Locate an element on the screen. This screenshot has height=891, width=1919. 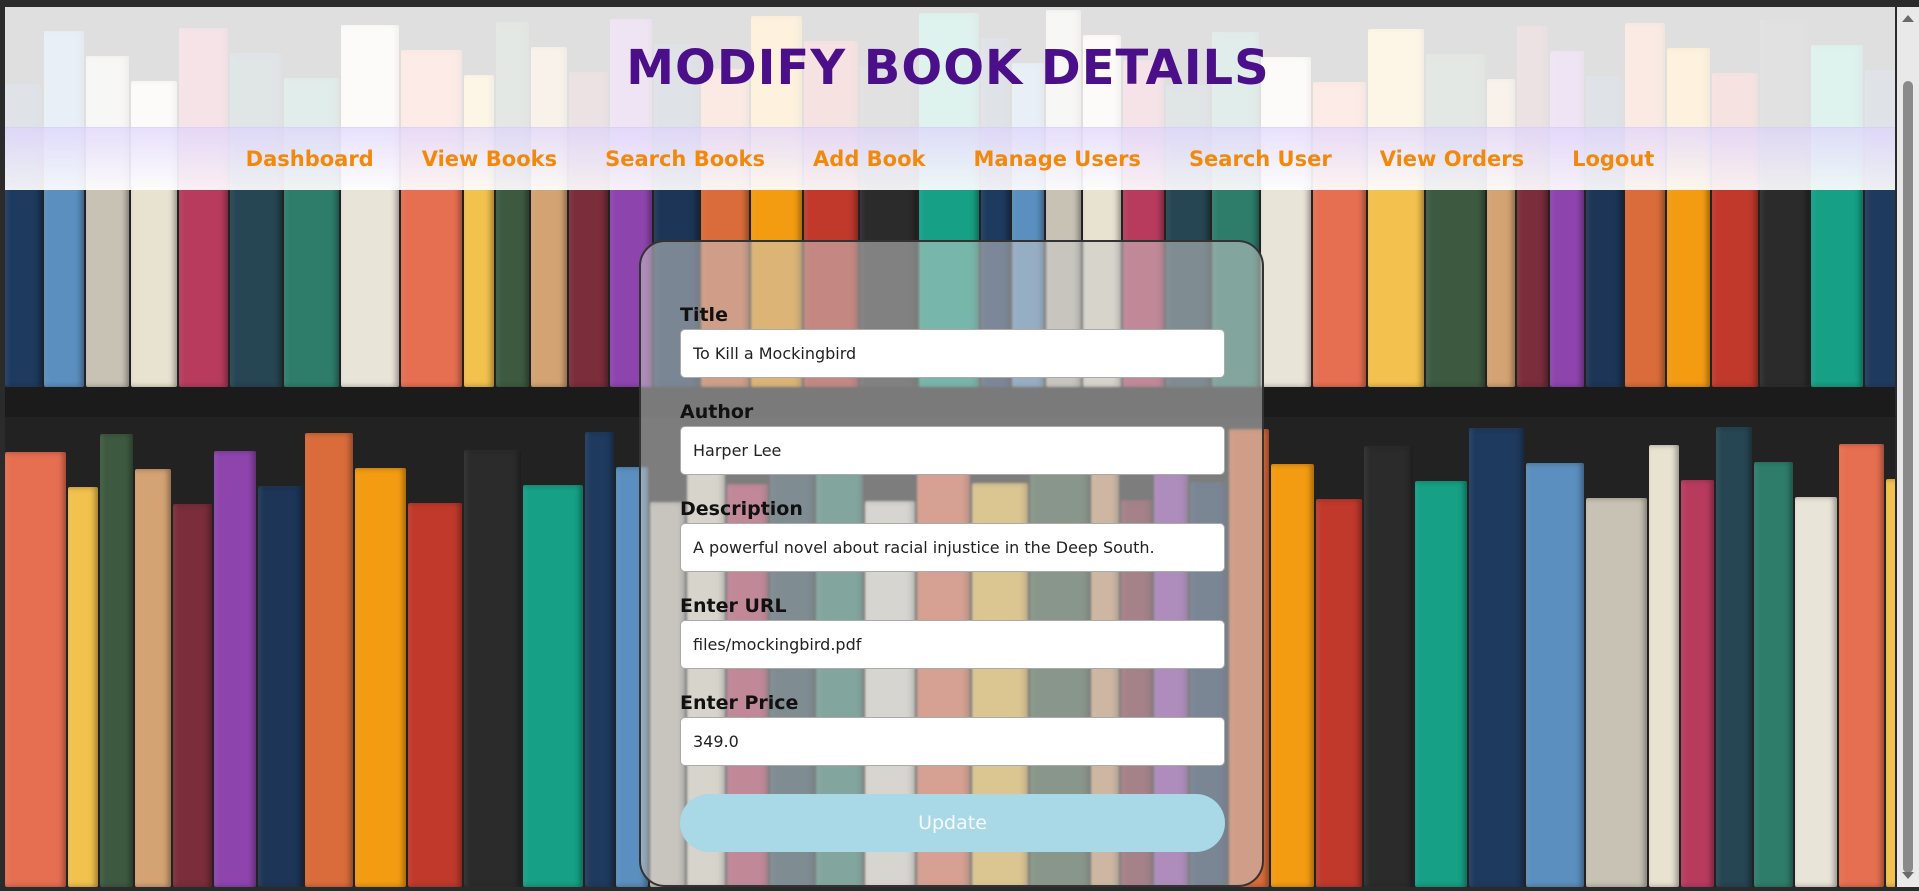
title-label: Title is located at coordinates (704, 315).